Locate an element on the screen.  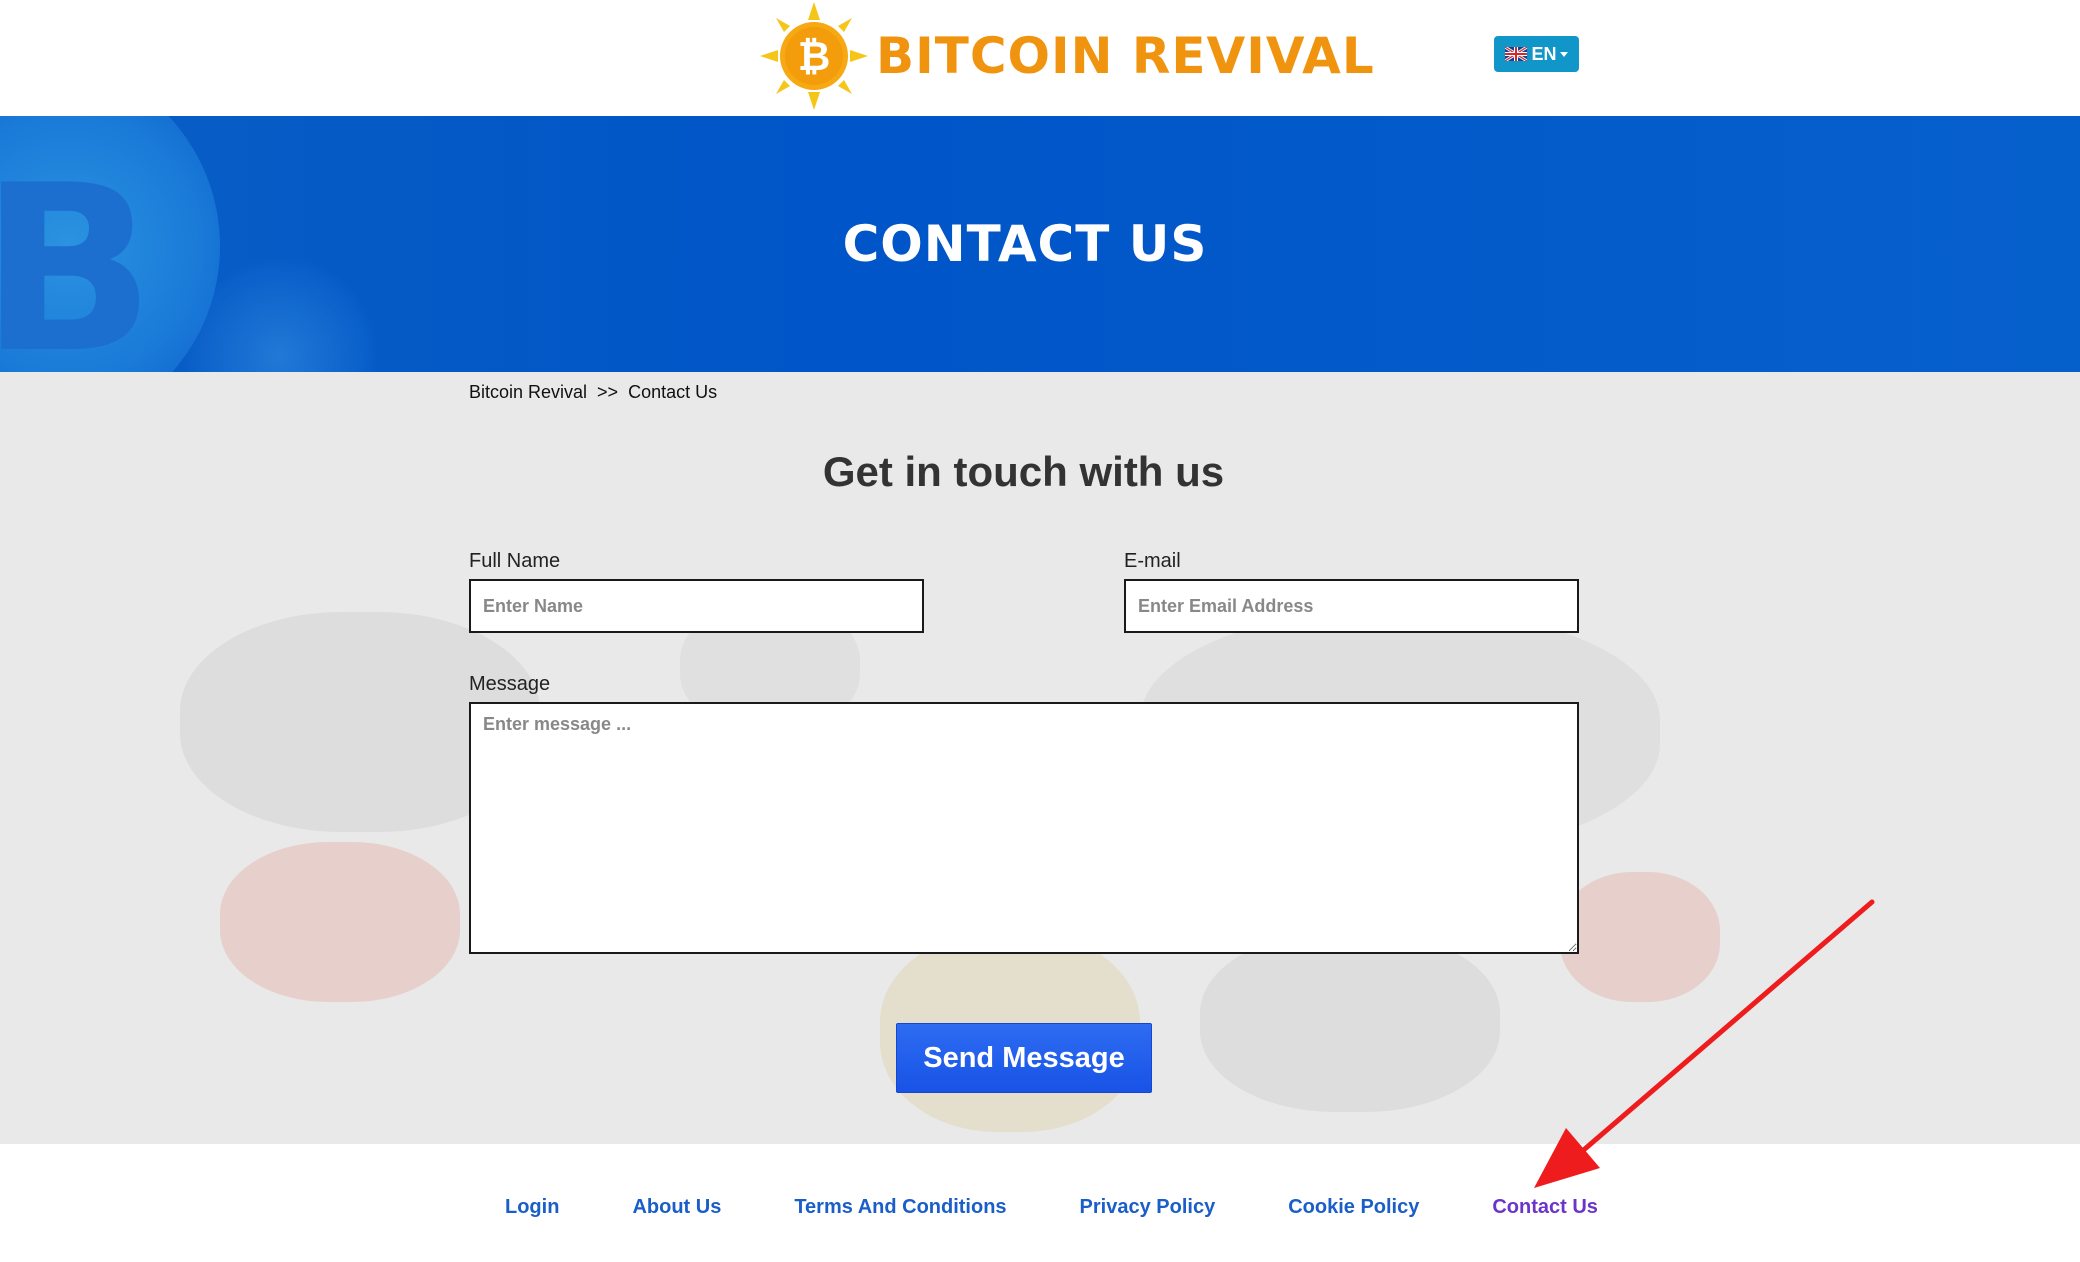
footer-link-about-us: About Us is located at coordinates (676, 1207).